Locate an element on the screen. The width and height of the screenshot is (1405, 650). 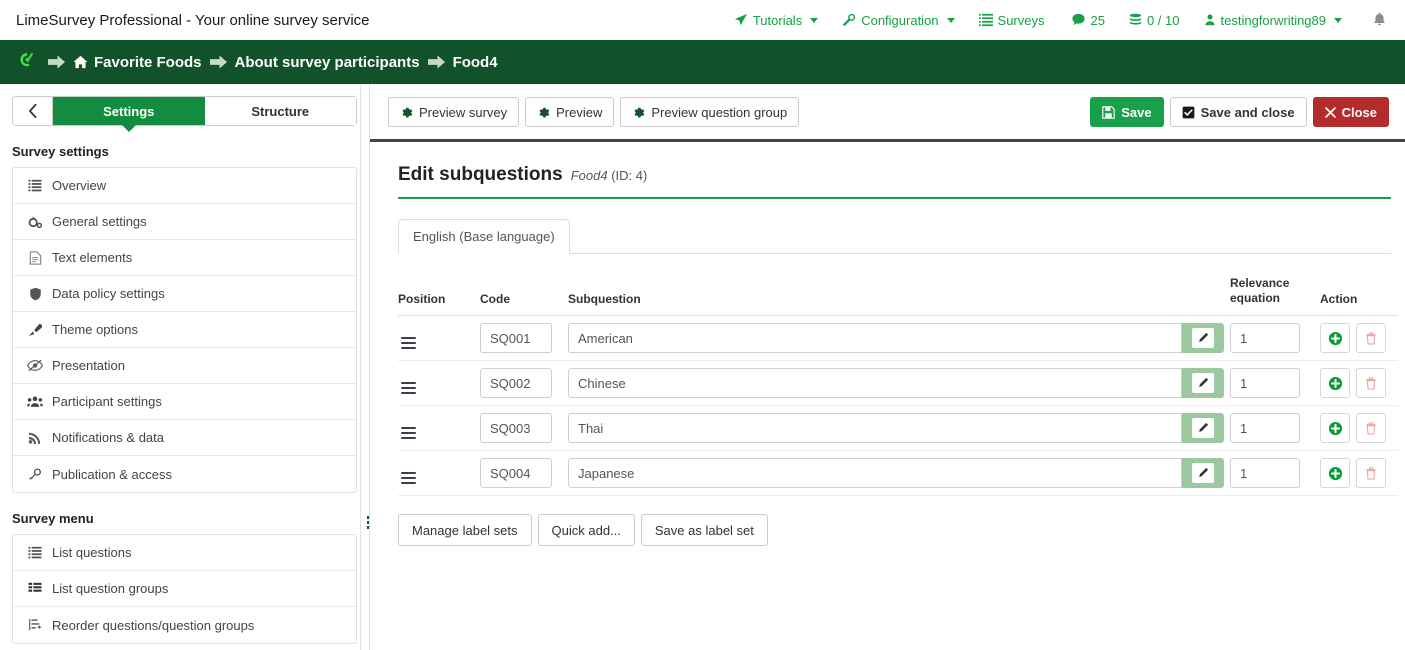
wrench-icon is located at coordinates (849, 20).